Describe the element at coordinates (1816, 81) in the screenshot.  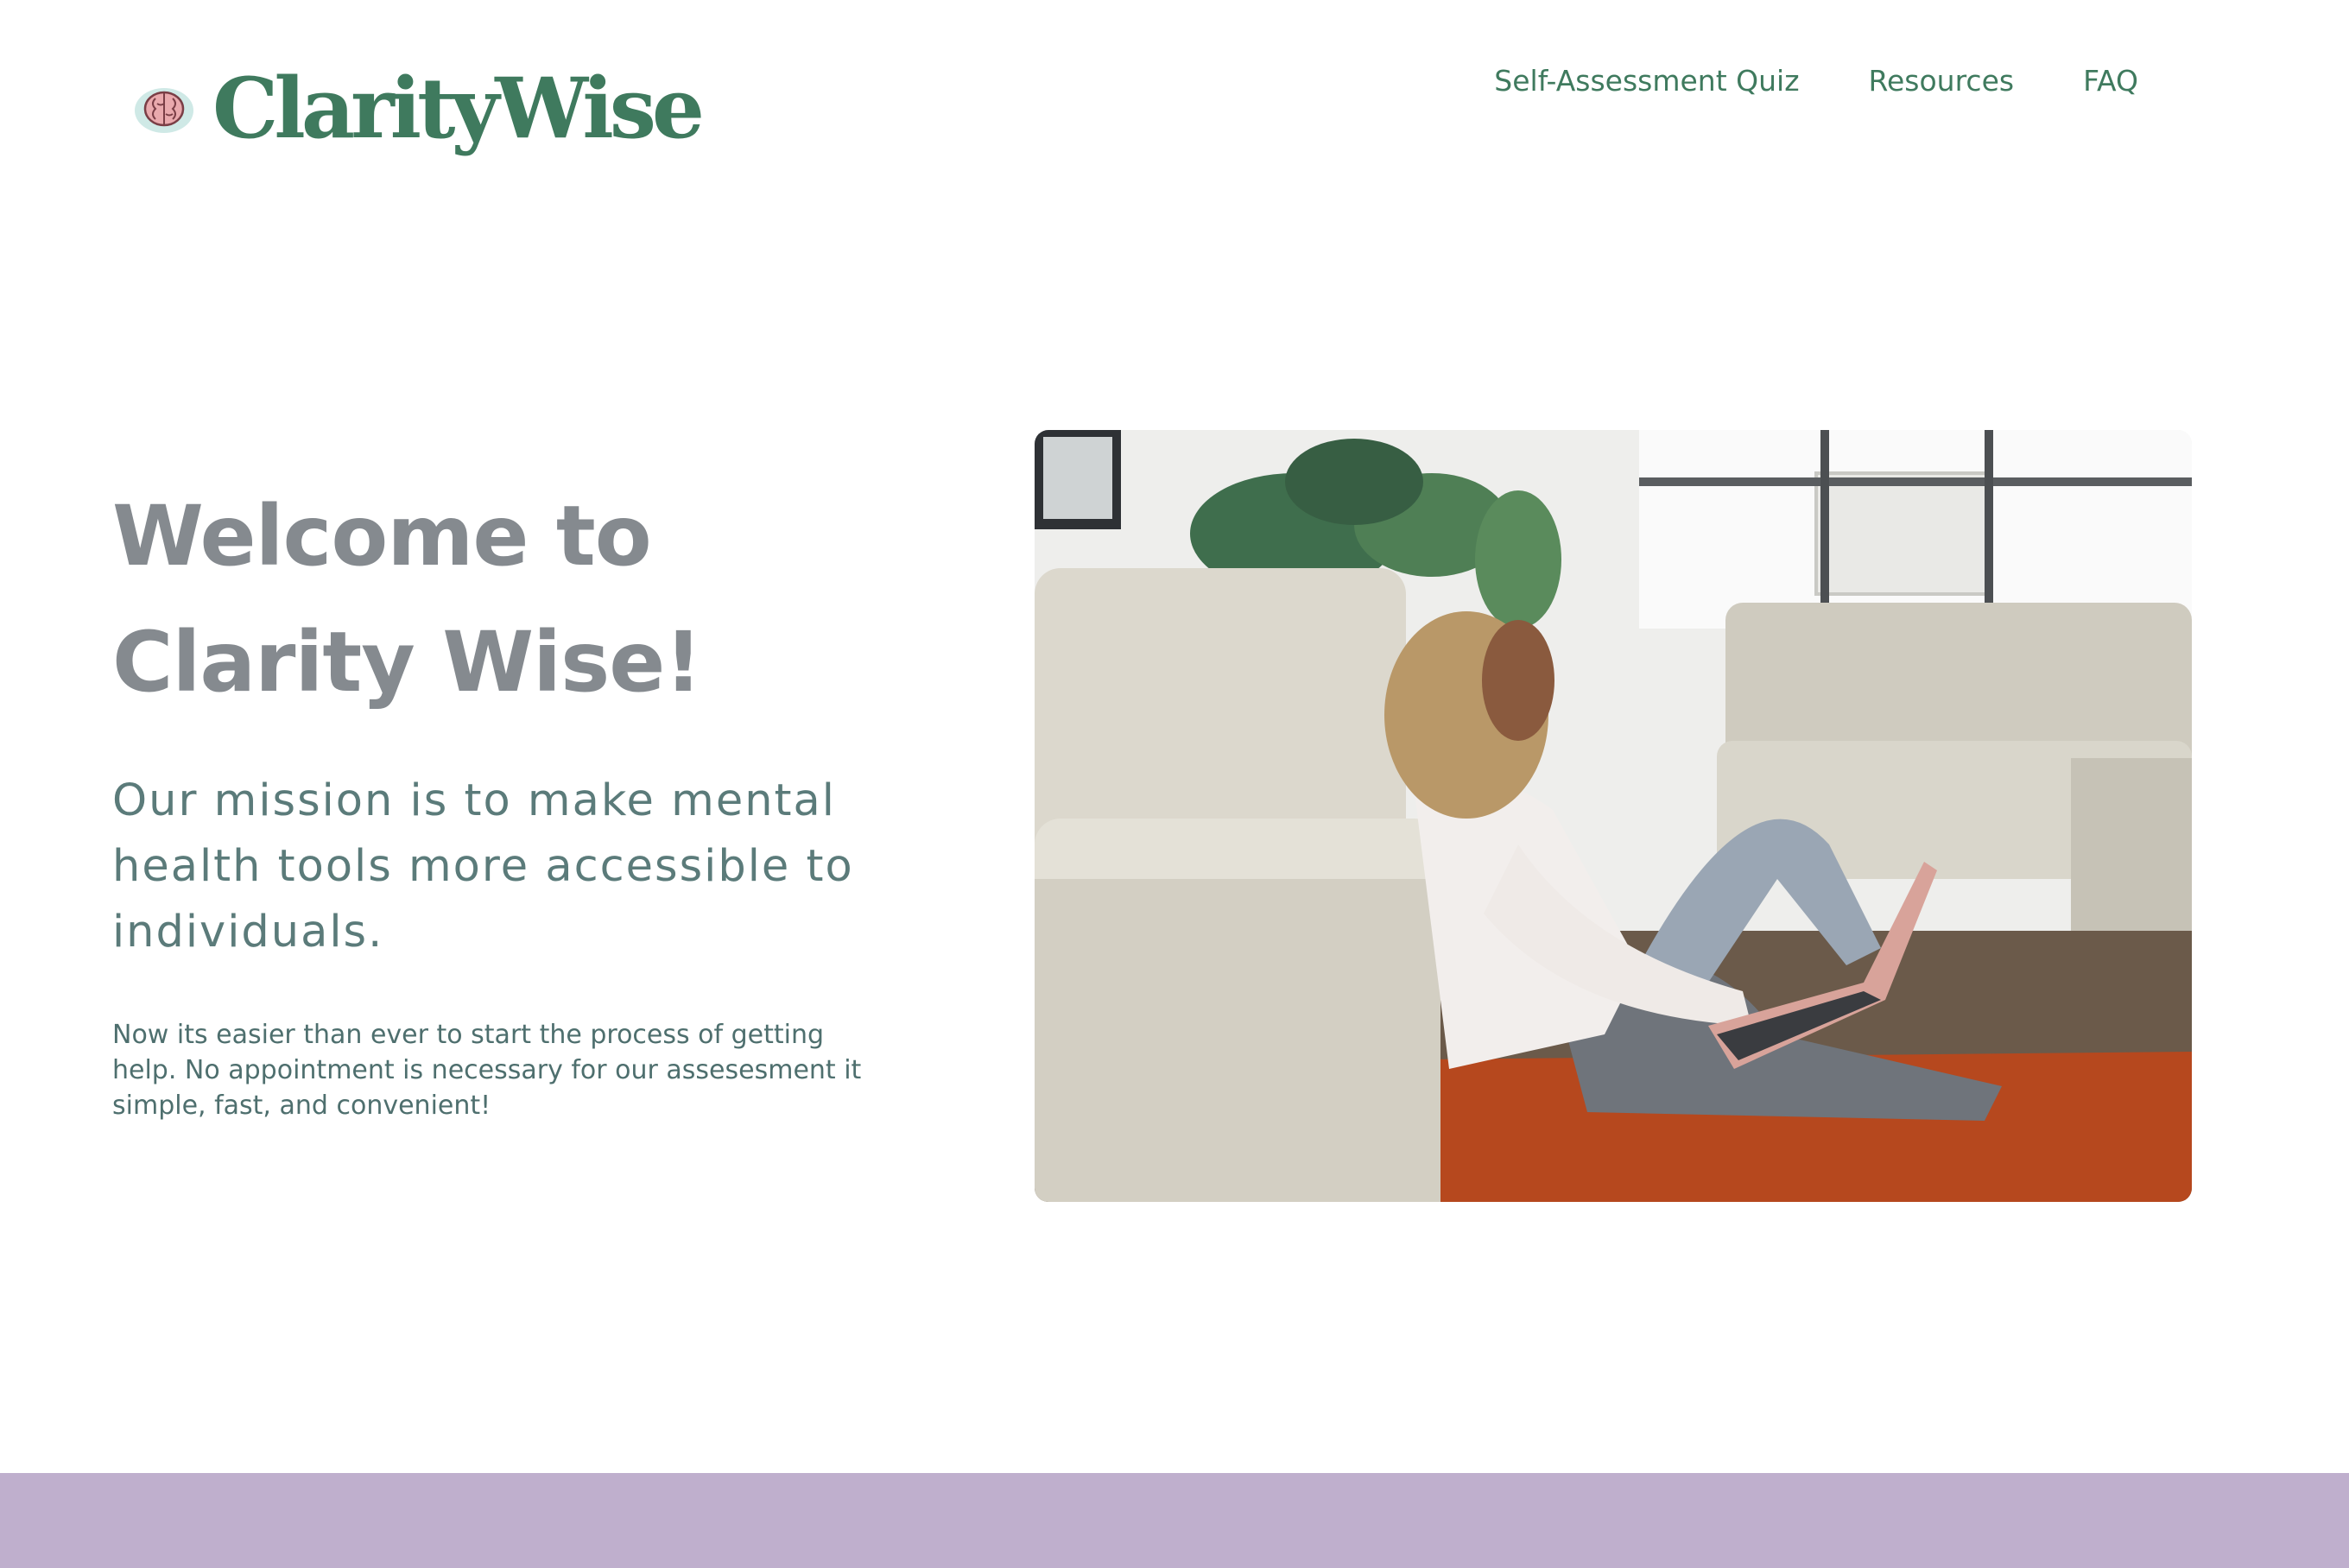
I see `main-nav: Self-Assessment Quiz Resources FAQ` at that location.